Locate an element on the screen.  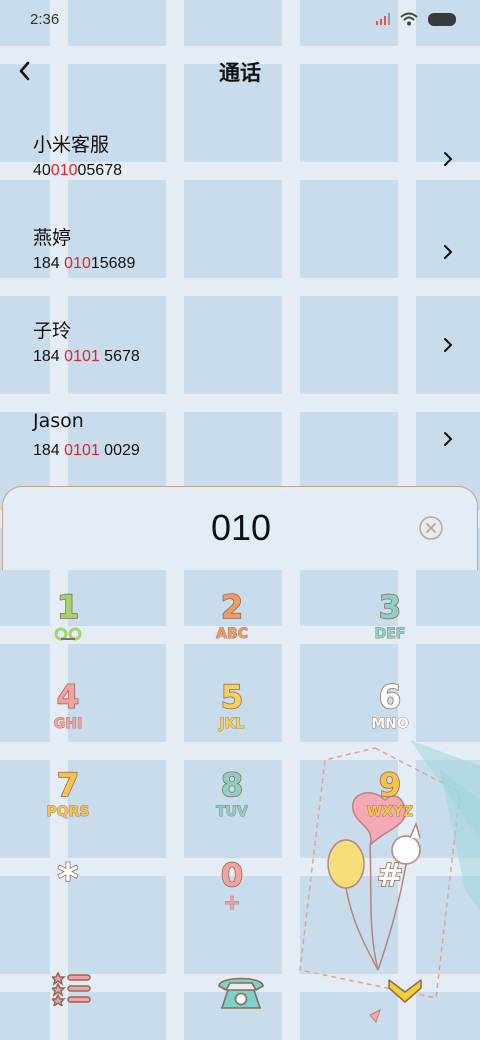
key-digit: 5 is located at coordinates (232, 697).